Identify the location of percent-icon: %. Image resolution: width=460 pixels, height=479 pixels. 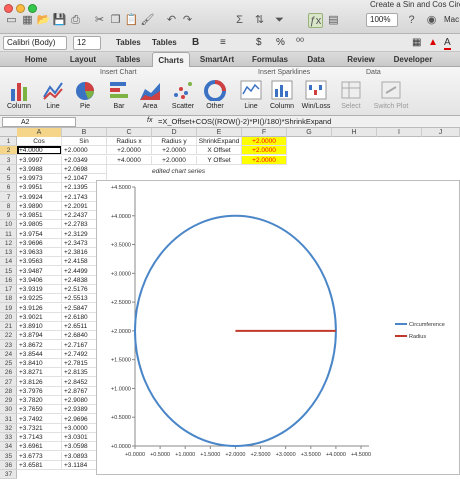
(280, 42).